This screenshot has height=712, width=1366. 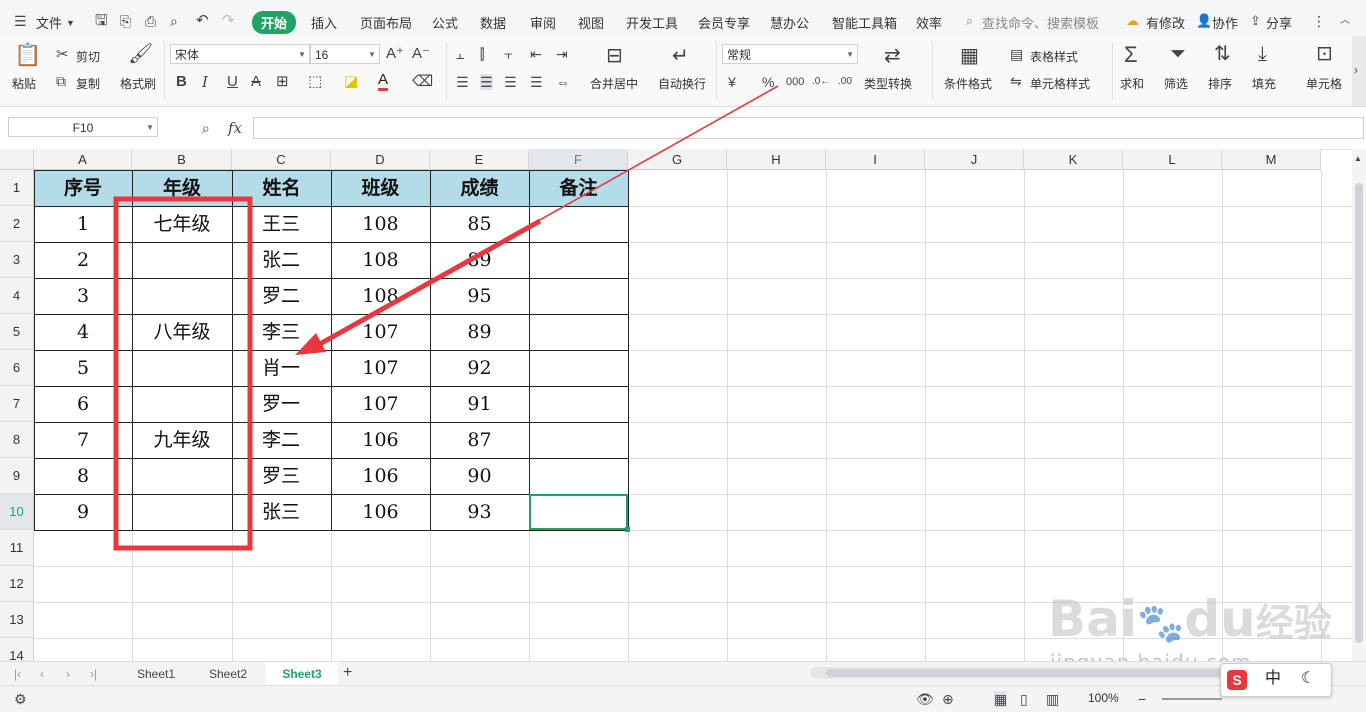 I want to click on next-sheet-icon: ›, so click(x=68, y=674).